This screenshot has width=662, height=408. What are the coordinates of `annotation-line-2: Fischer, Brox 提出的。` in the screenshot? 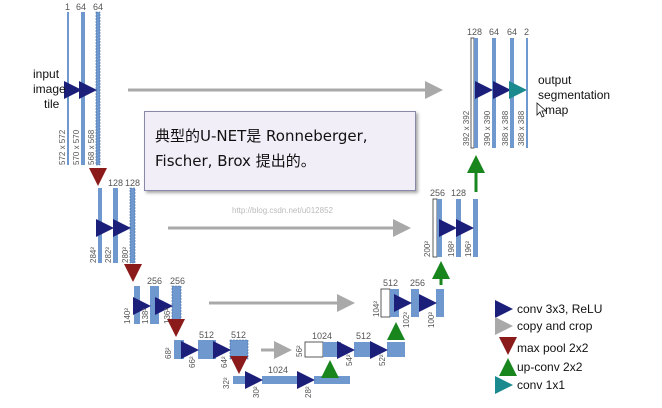 It's located at (235, 161).